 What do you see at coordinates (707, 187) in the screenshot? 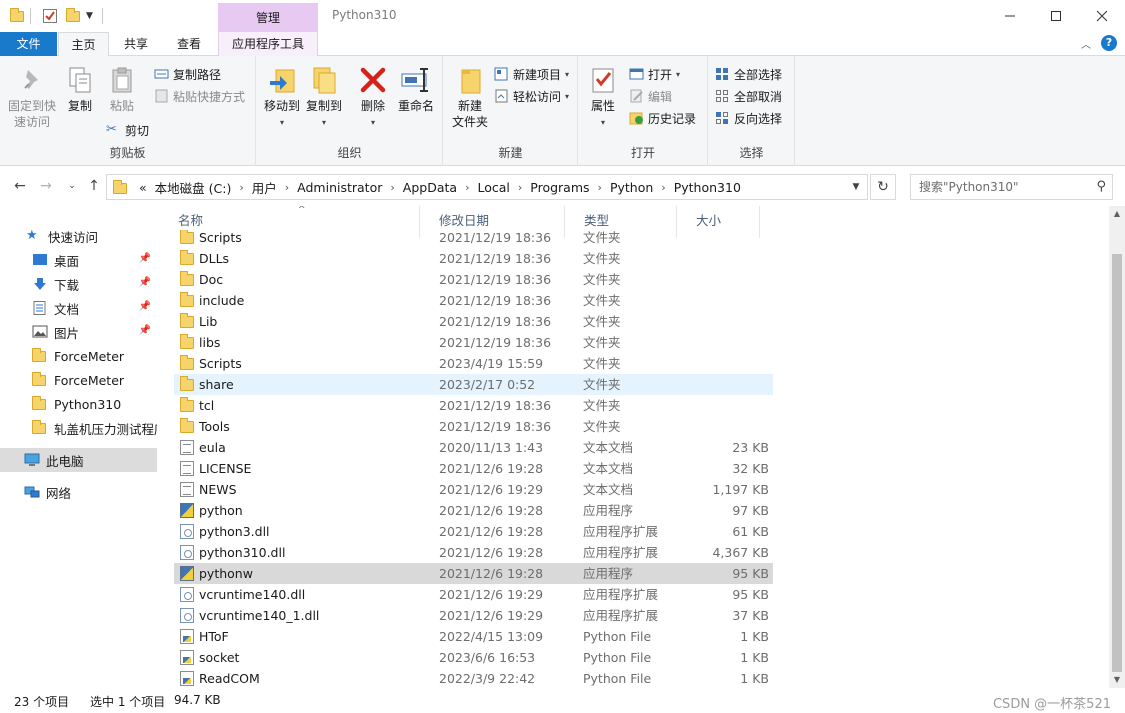
I see `breadcrumb-python310: Python310` at bounding box center [707, 187].